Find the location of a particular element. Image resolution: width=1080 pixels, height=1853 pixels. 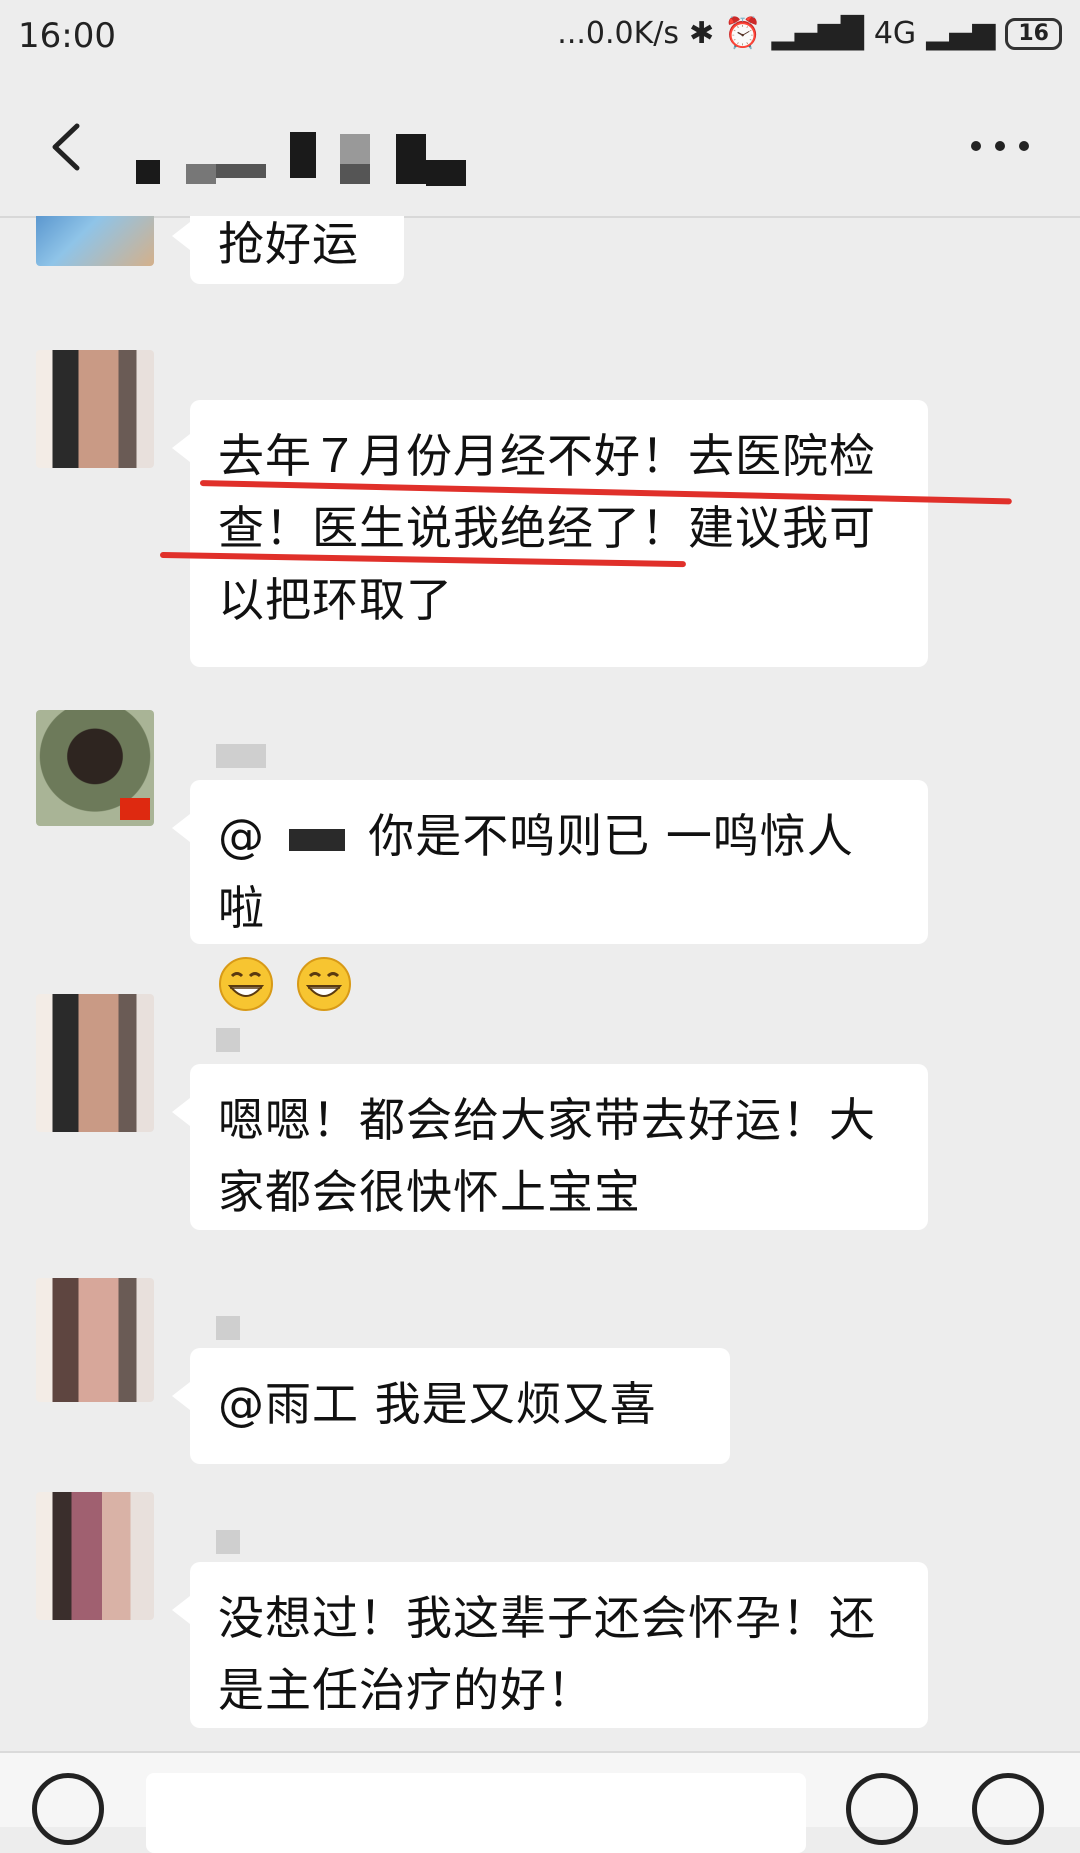

message-line: 查！医生说我绝经了！建议我可 is located at coordinates (547, 528).